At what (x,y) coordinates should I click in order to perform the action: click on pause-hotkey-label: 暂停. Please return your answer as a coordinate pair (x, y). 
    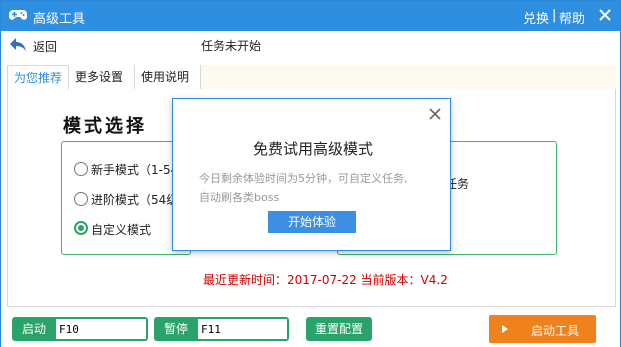
    Looking at the image, I should click on (176, 329).